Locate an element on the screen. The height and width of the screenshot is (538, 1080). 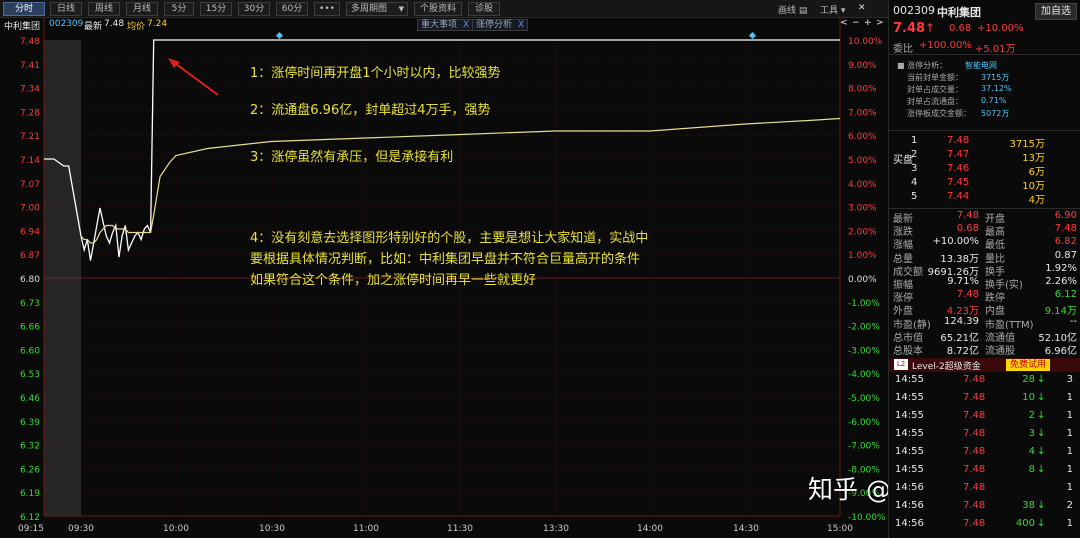
panel-change-pct: +10.00% is located at coordinates (1000, 28).